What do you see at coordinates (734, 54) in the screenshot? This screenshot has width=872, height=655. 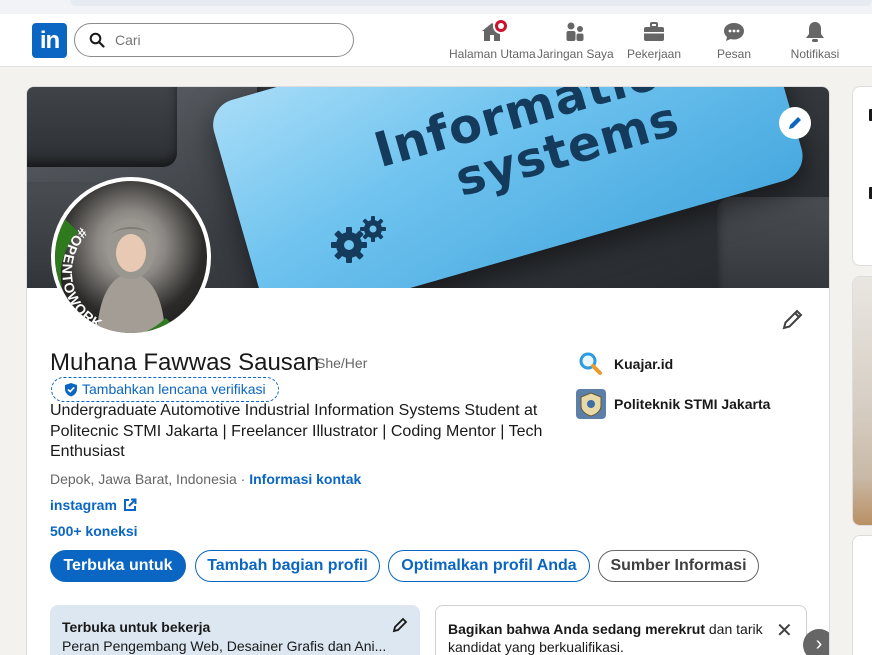 I see `nav-label-messaging: Pesan` at bounding box center [734, 54].